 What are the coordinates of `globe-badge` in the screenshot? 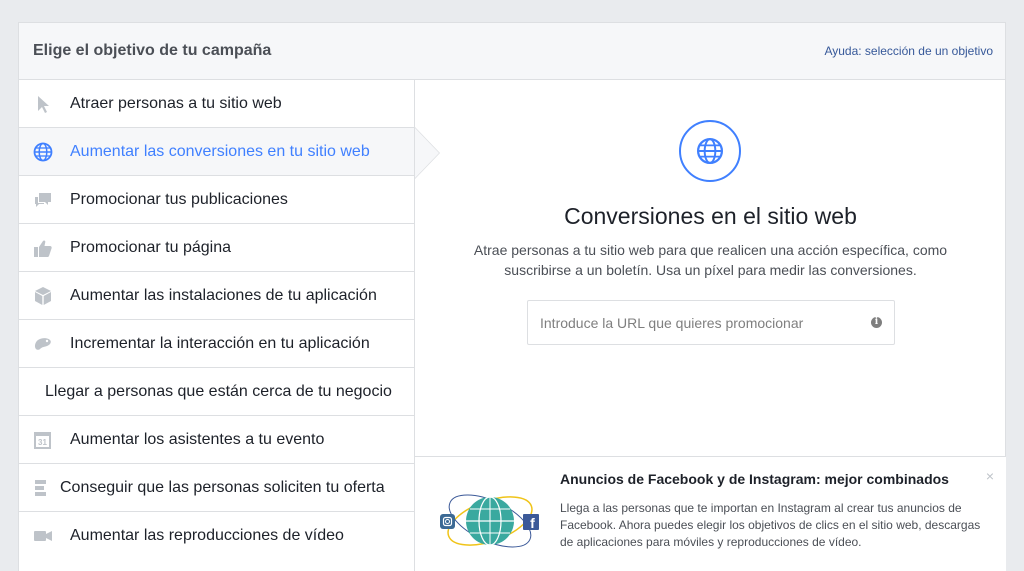 It's located at (710, 151).